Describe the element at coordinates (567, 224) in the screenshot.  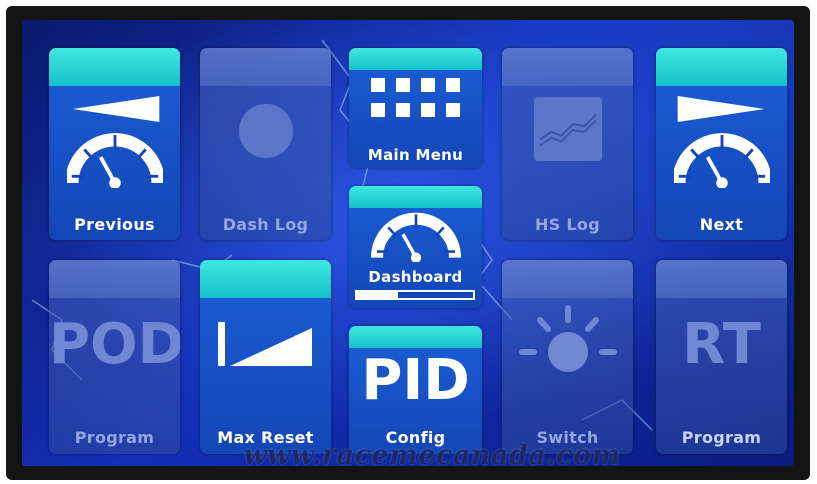
I see `hs-log-label: HS Log` at that location.